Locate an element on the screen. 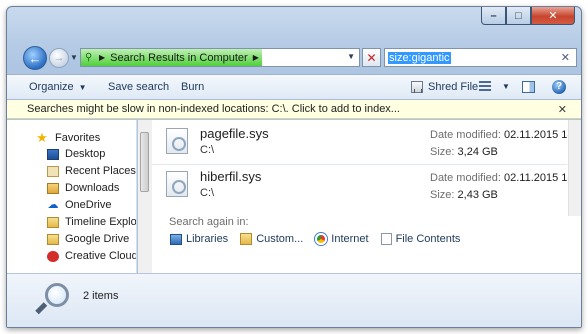  info-bar-close-icon: ✕ is located at coordinates (562, 109).